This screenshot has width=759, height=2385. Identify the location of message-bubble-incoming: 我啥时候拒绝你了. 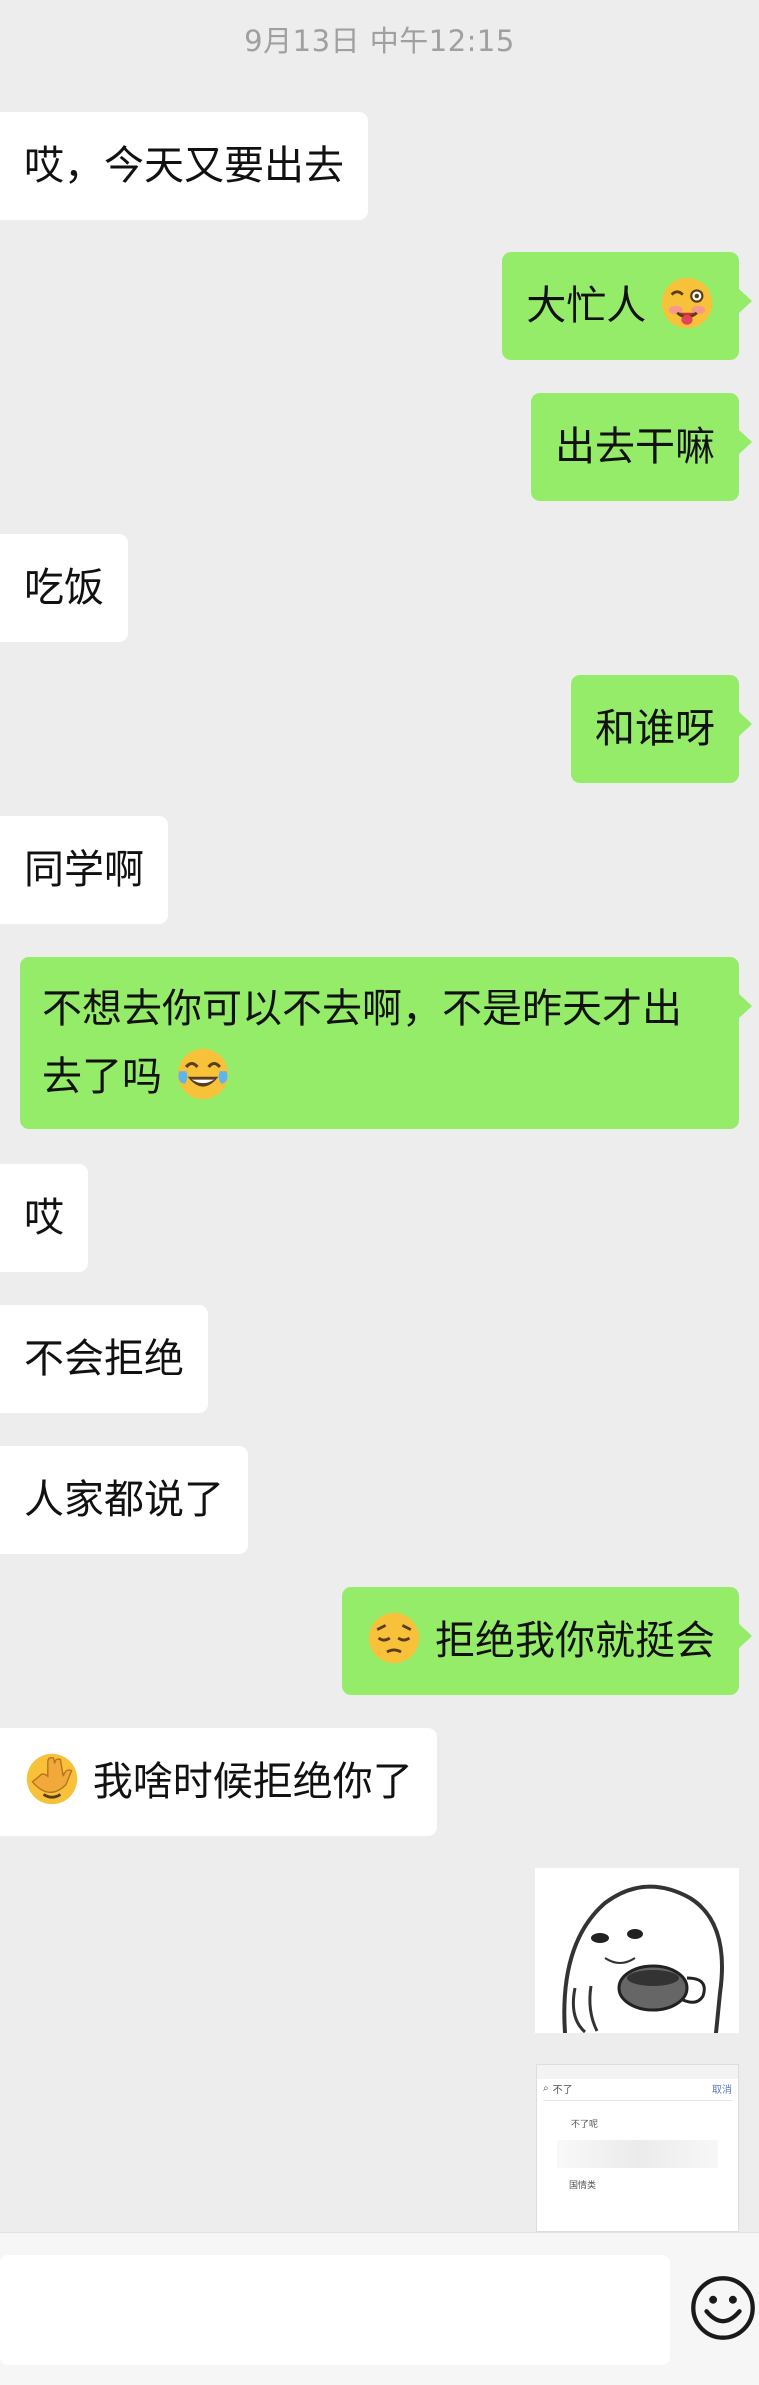
(218, 1782).